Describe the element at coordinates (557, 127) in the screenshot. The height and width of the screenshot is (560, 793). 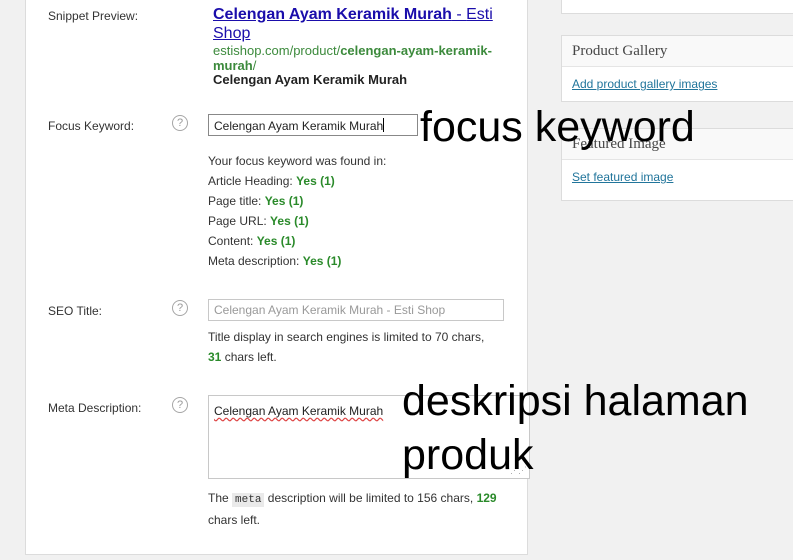
I see `annotation-focus-keyword: focus keyword` at that location.